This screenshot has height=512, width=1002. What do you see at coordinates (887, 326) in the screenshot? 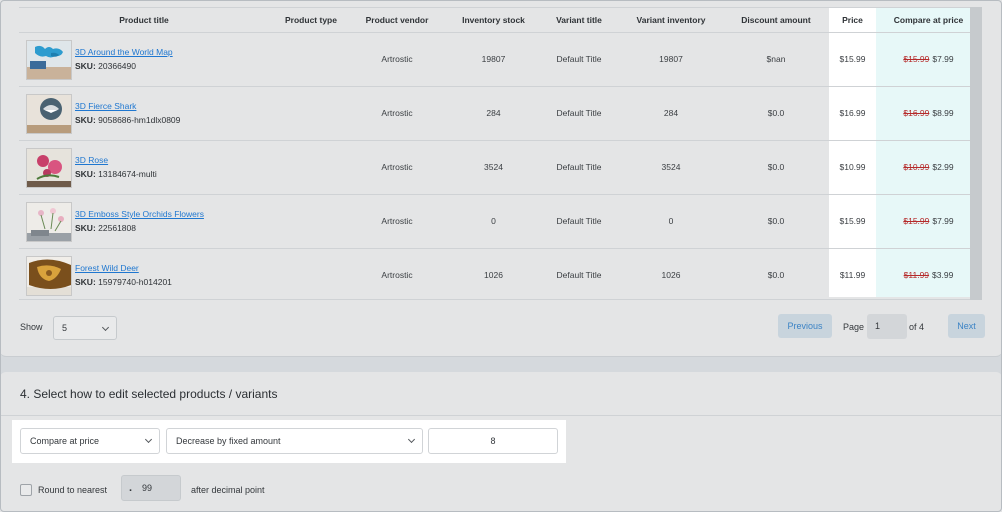
I see `page-number-input: 1` at bounding box center [887, 326].